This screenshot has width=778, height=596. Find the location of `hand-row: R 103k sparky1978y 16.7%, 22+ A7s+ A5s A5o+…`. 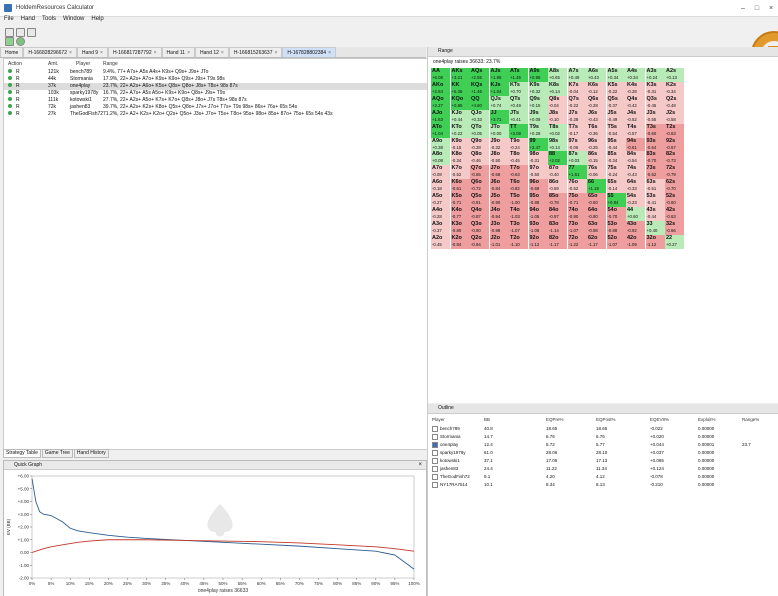

hand-row: R 103k sparky1978y 16.7%, 22+ A7s+ A5s A5o+… is located at coordinates (215, 93).